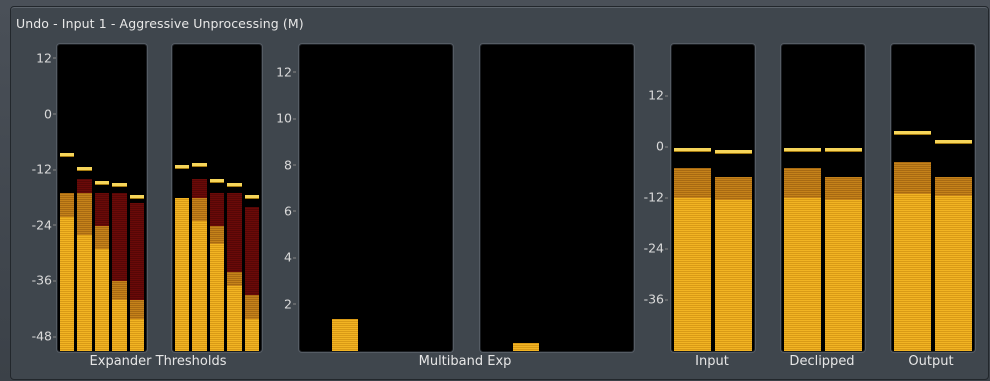 This screenshot has width=990, height=381. I want to click on expander-tick-label: -36, so click(44, 280).